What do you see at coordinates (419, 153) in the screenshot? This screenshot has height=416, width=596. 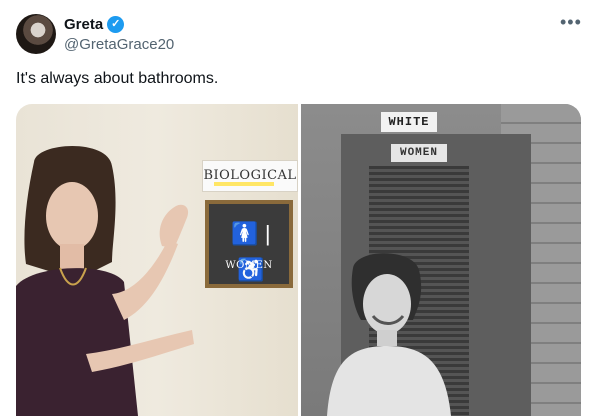 I see `women-door-sign: WOMEN` at bounding box center [419, 153].